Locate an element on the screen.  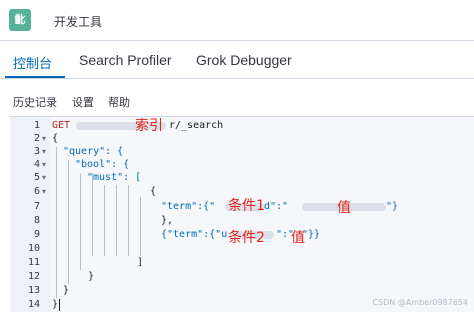
help-menu-item: 帮助 is located at coordinates (119, 102).